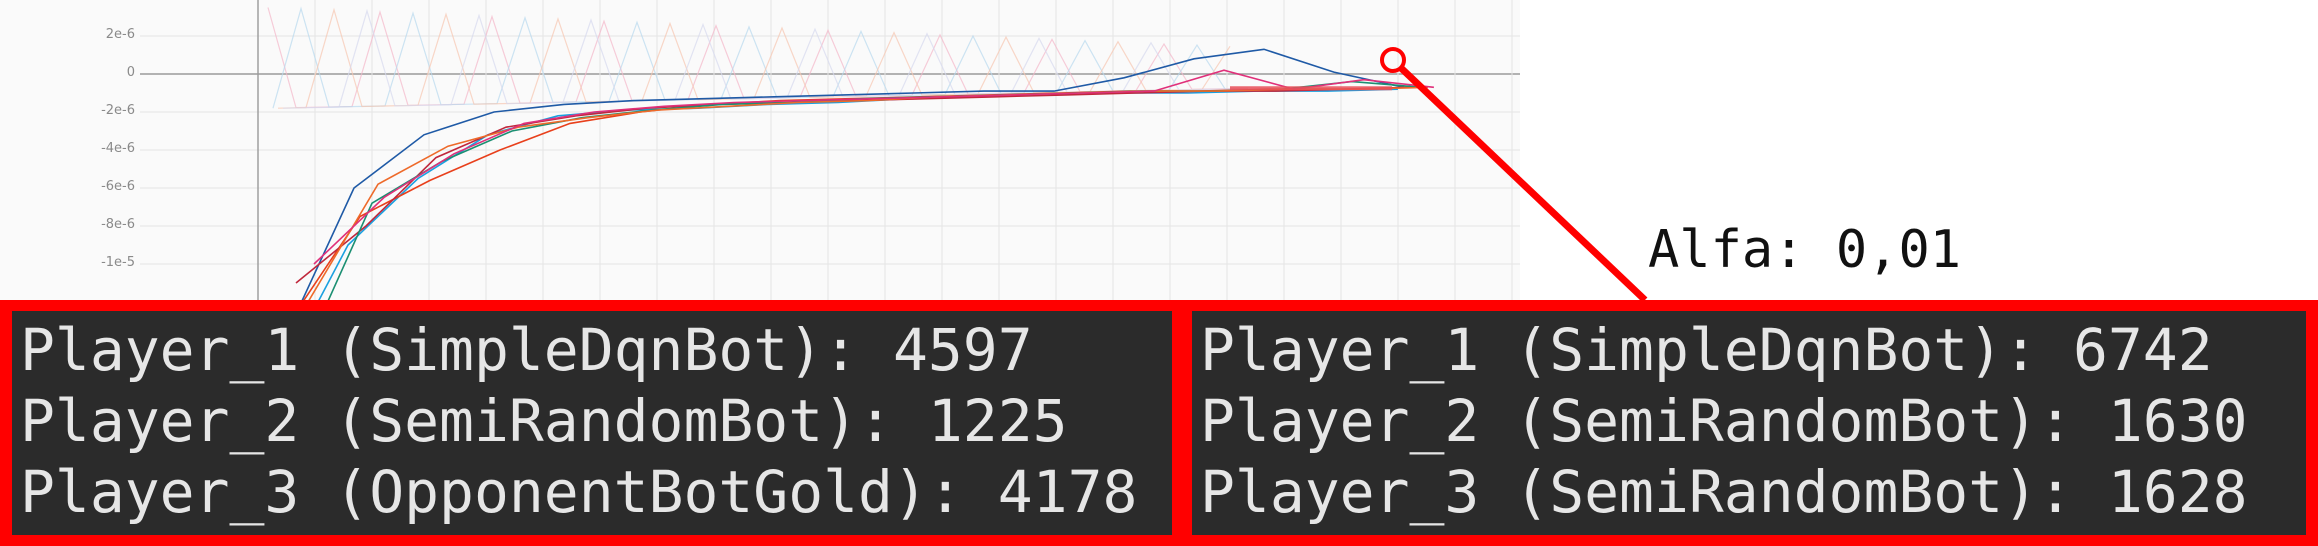 This screenshot has height=546, width=2318. What do you see at coordinates (118, 262) in the screenshot?
I see `y-tick-label: -1e-5` at bounding box center [118, 262].